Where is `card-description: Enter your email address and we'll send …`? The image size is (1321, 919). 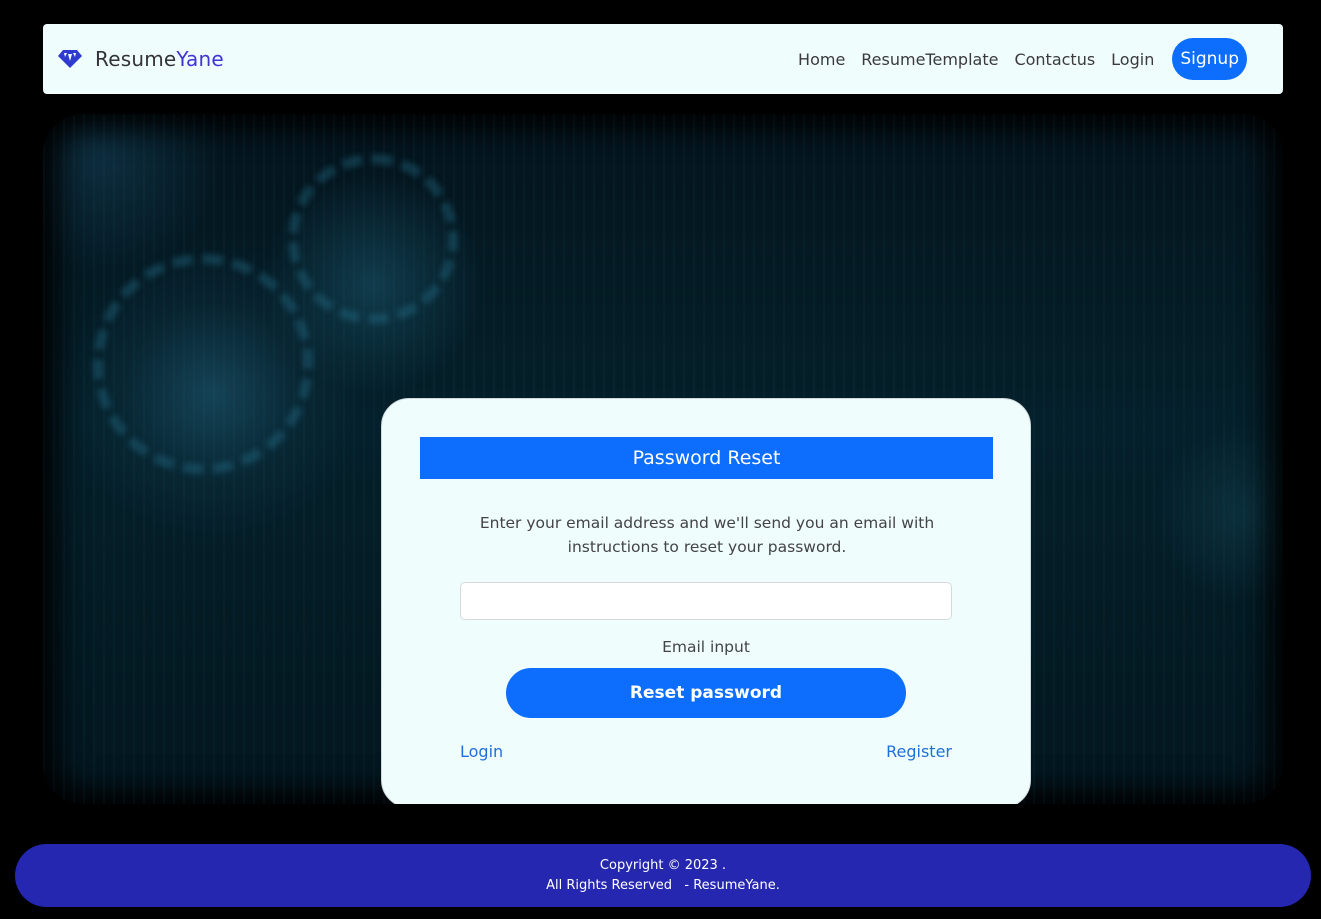
card-description: Enter your email address and we'll send … is located at coordinates (707, 535).